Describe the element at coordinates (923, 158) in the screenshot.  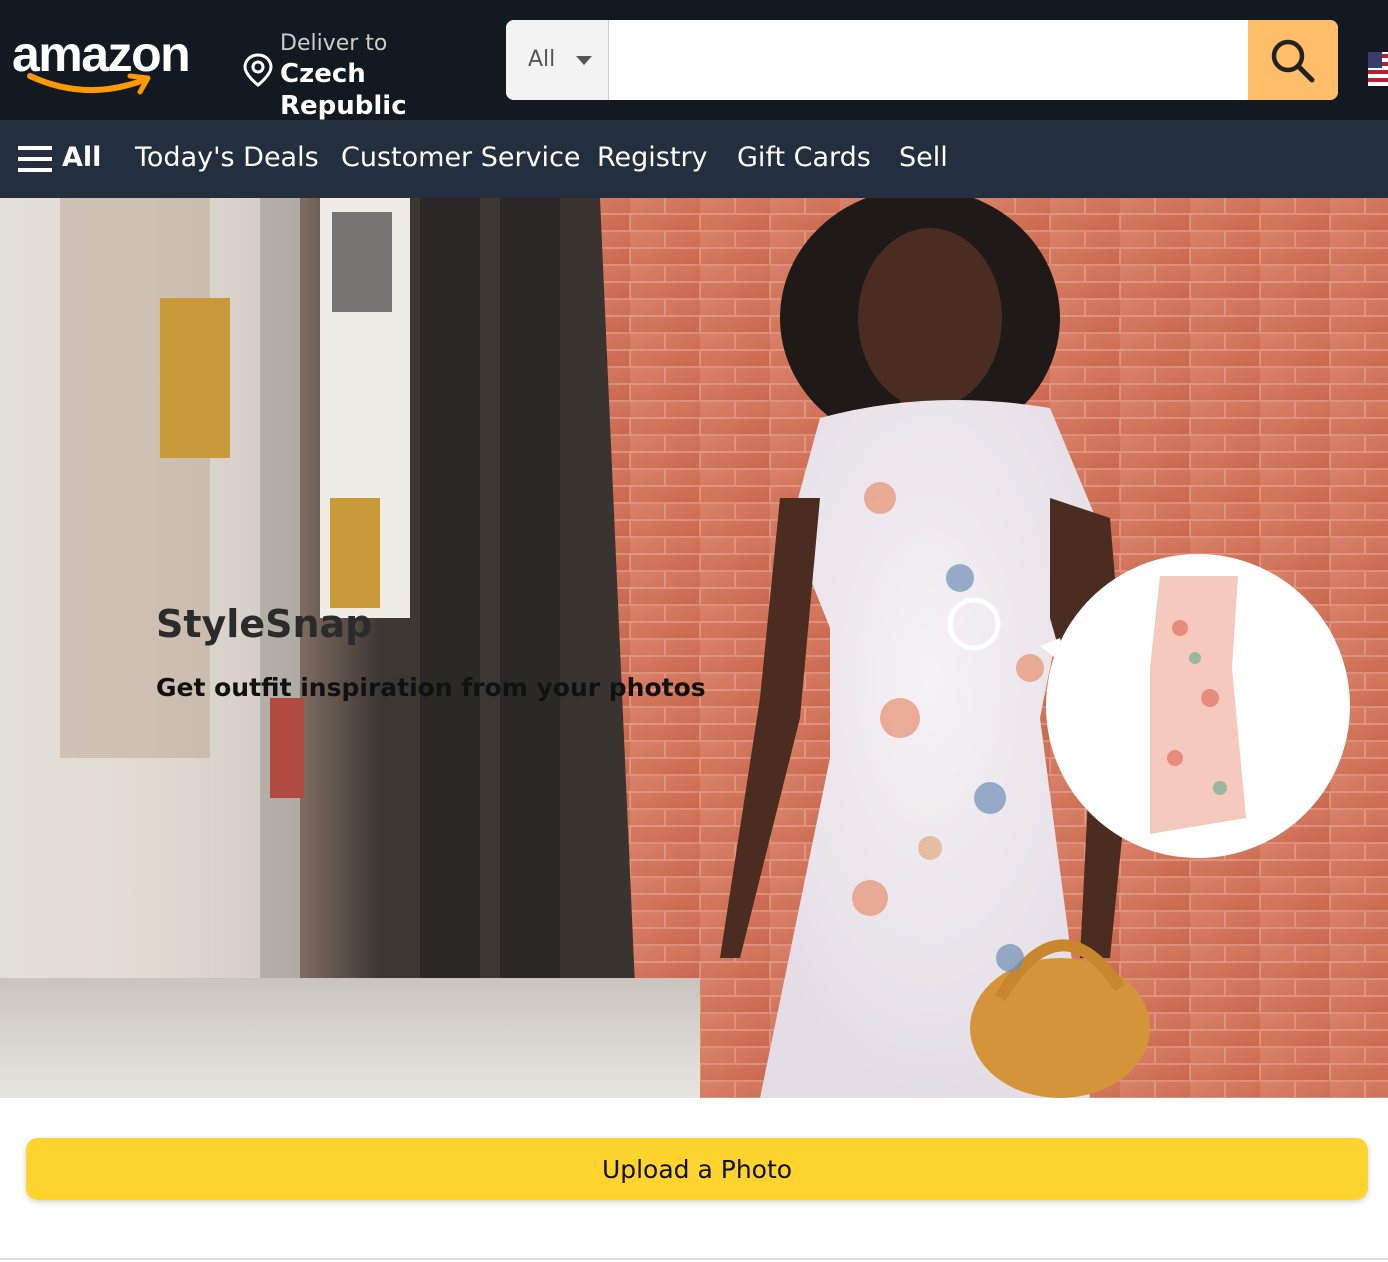
I see `nav-sell: Sell` at that location.